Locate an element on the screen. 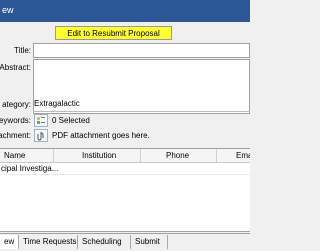 This screenshot has height=251, width=320. keywords-value: 0 Selected is located at coordinates (71, 120).